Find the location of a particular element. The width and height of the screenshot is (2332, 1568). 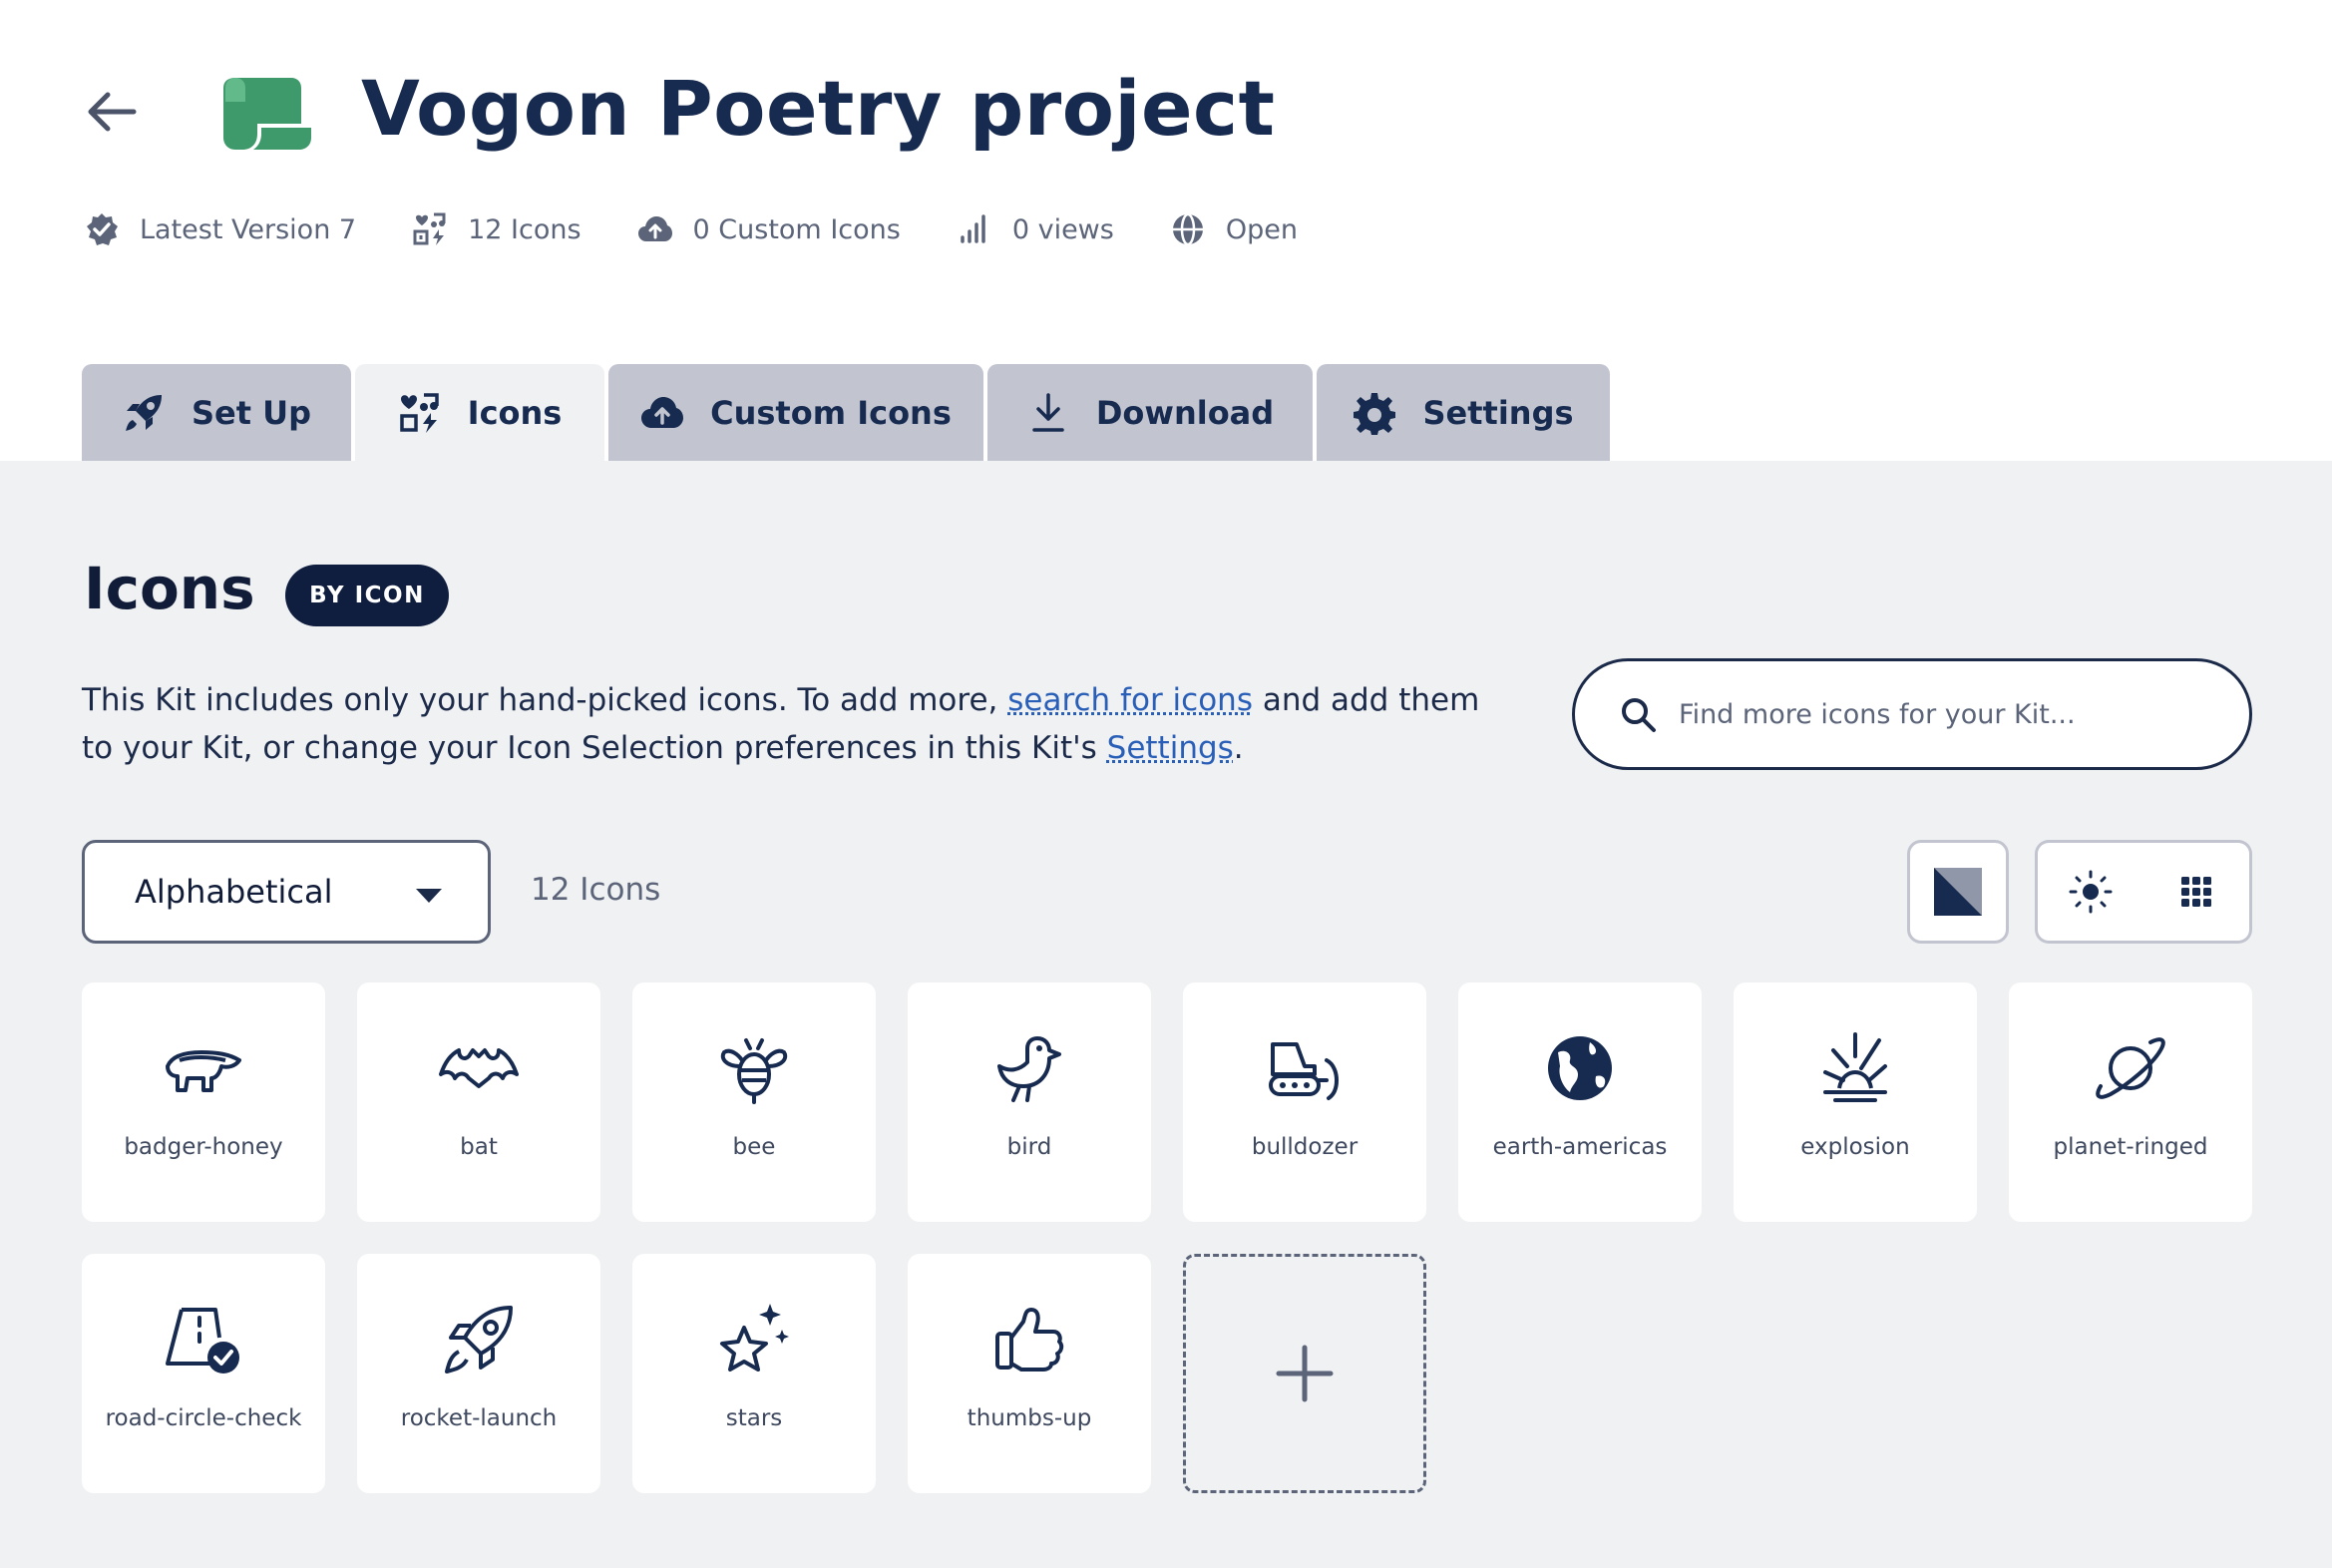

rocket-icon is located at coordinates (143, 413).